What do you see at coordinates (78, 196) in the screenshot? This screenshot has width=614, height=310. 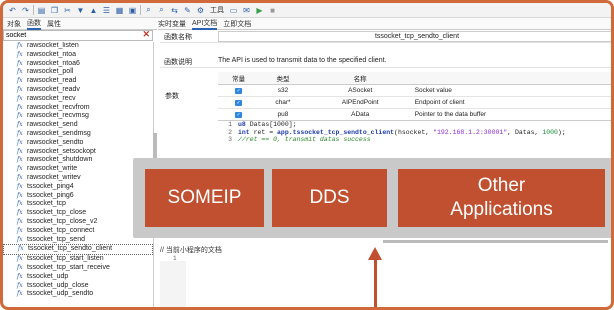 I see `function-list-item: fx tssocket_ping6` at bounding box center [78, 196].